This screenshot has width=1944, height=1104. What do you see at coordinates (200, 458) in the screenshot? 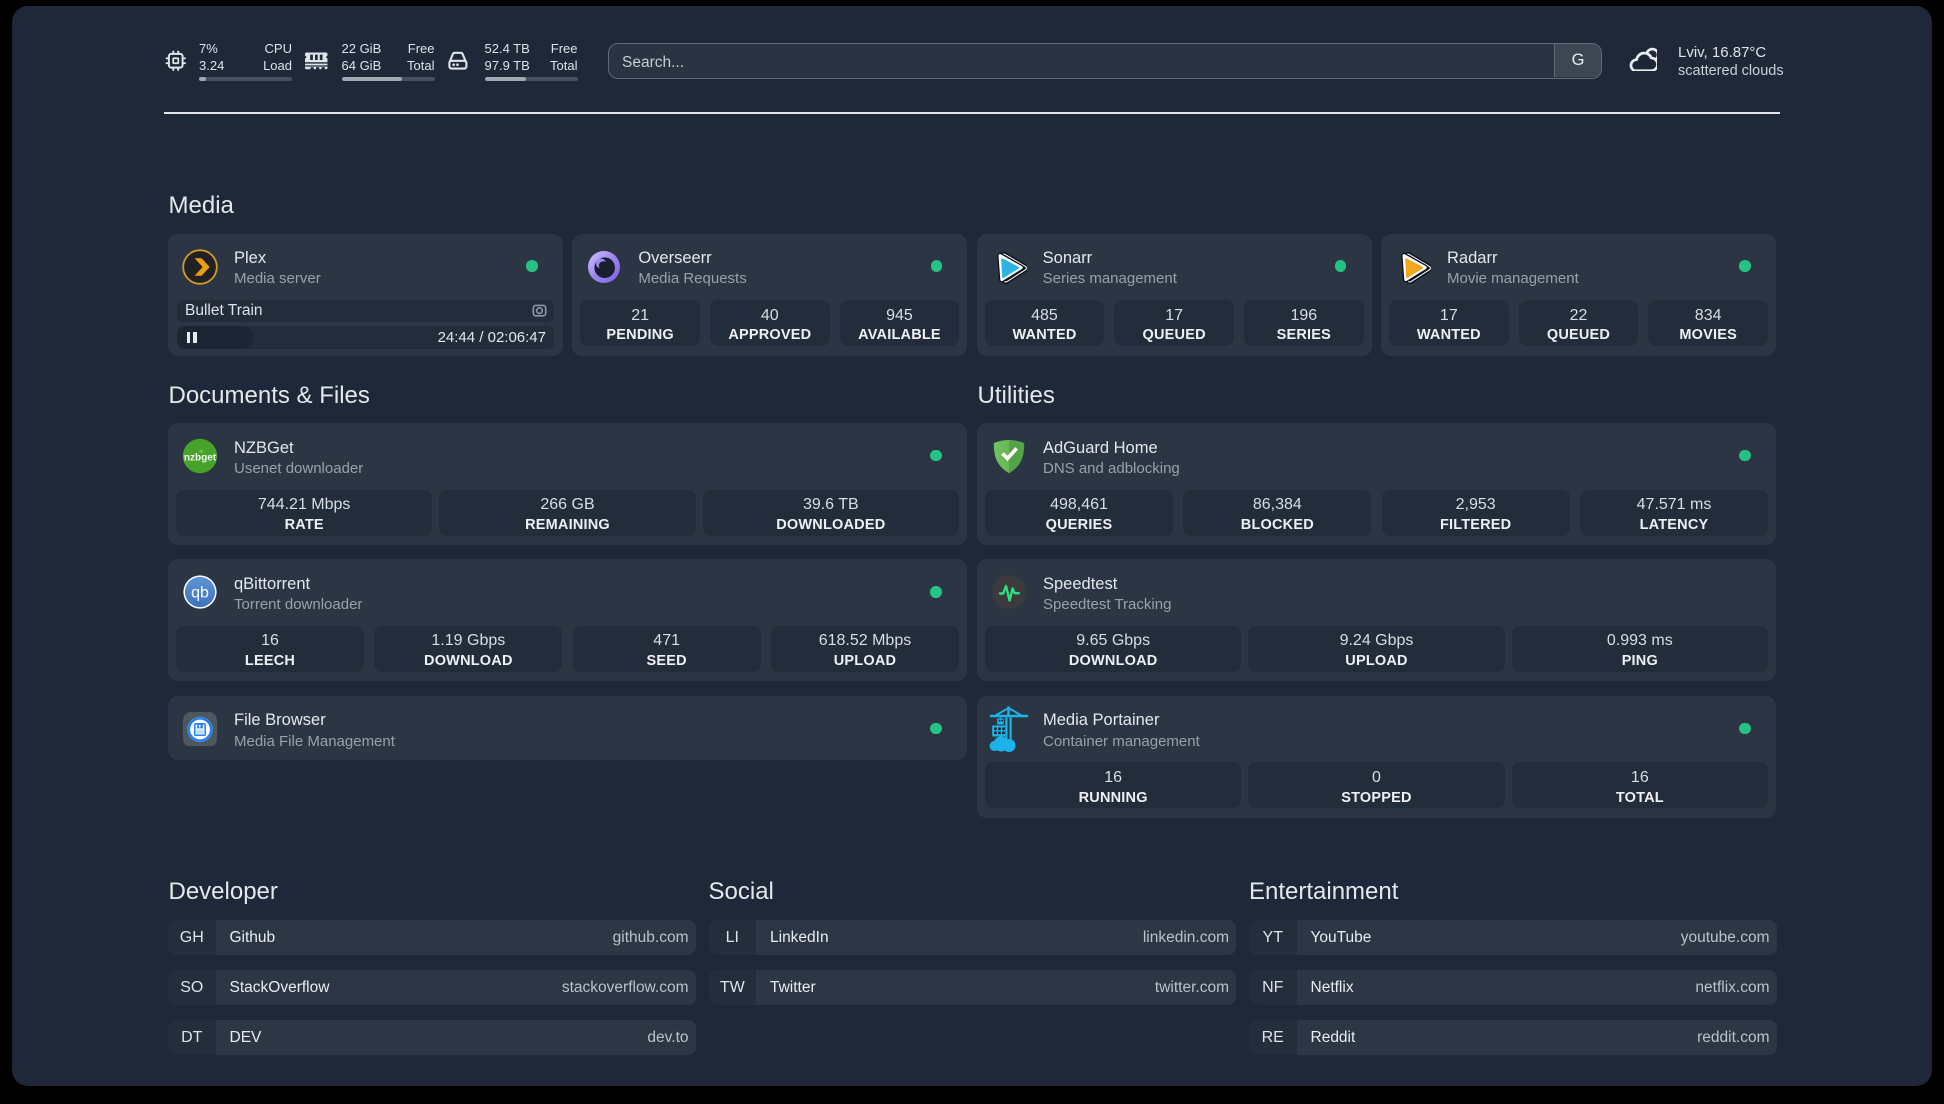
I see `svg-text: nzbget` at bounding box center [200, 458].